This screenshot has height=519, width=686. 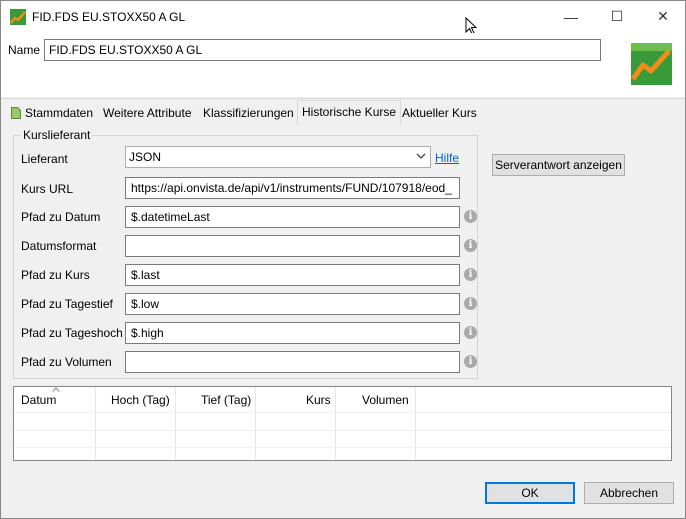 What do you see at coordinates (292, 246) in the screenshot?
I see `date-format-input` at bounding box center [292, 246].